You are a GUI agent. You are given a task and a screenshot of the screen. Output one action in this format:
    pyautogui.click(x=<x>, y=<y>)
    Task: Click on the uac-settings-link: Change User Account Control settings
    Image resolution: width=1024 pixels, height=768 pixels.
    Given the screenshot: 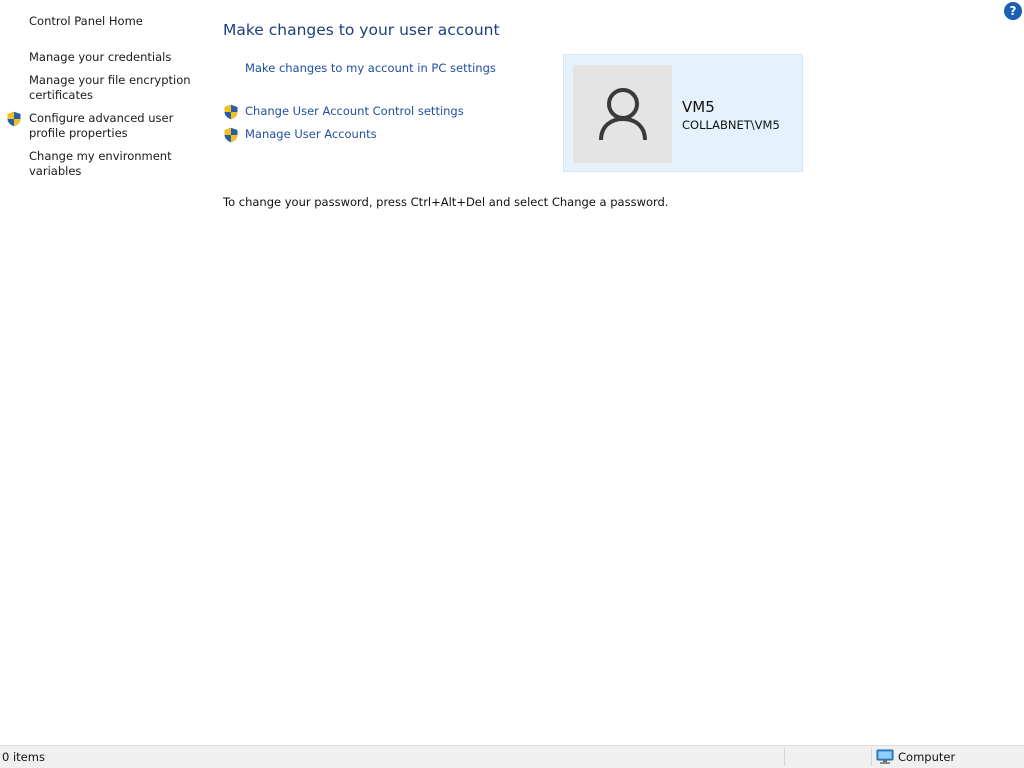 What is the action you would take?
    pyautogui.click(x=354, y=111)
    